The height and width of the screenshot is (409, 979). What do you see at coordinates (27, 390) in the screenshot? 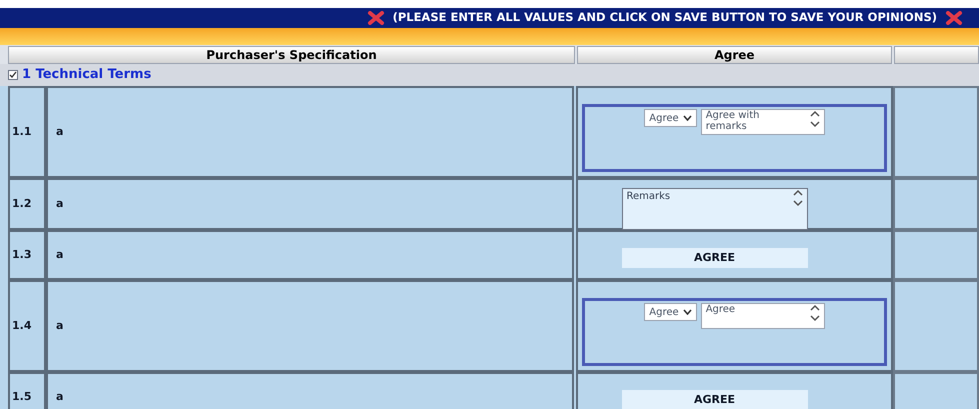
I see `row-number: 1.5` at bounding box center [27, 390].